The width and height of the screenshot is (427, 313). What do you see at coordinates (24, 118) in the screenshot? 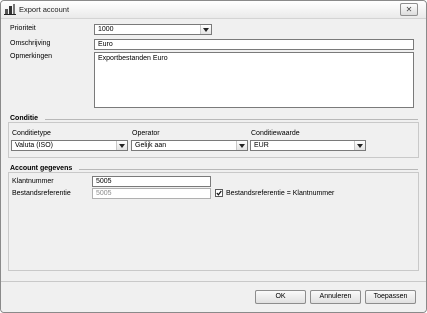
I see `conditie-heading: Conditie` at bounding box center [24, 118].